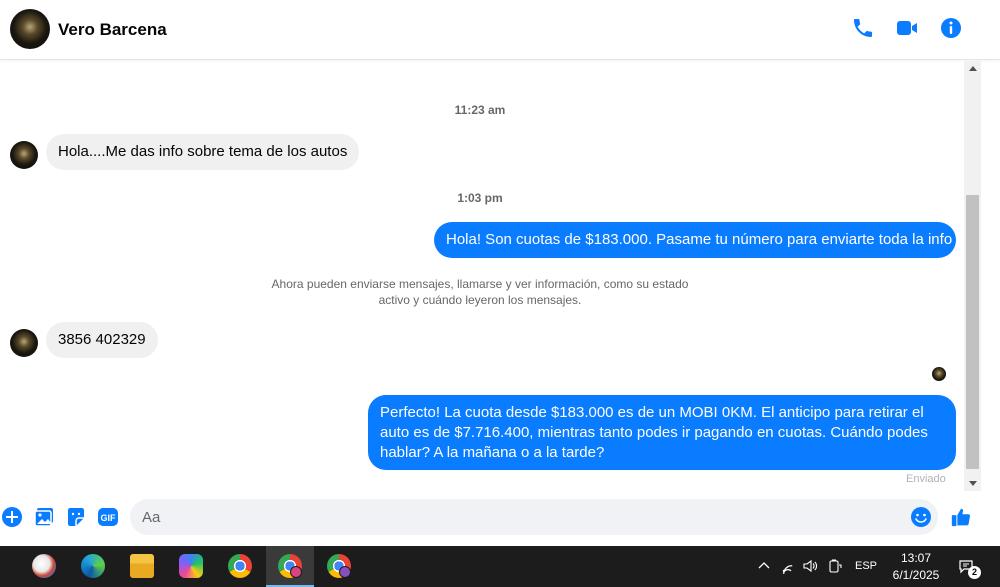 The width and height of the screenshot is (1000, 587). What do you see at coordinates (835, 566) in the screenshot?
I see `battery-icon` at bounding box center [835, 566].